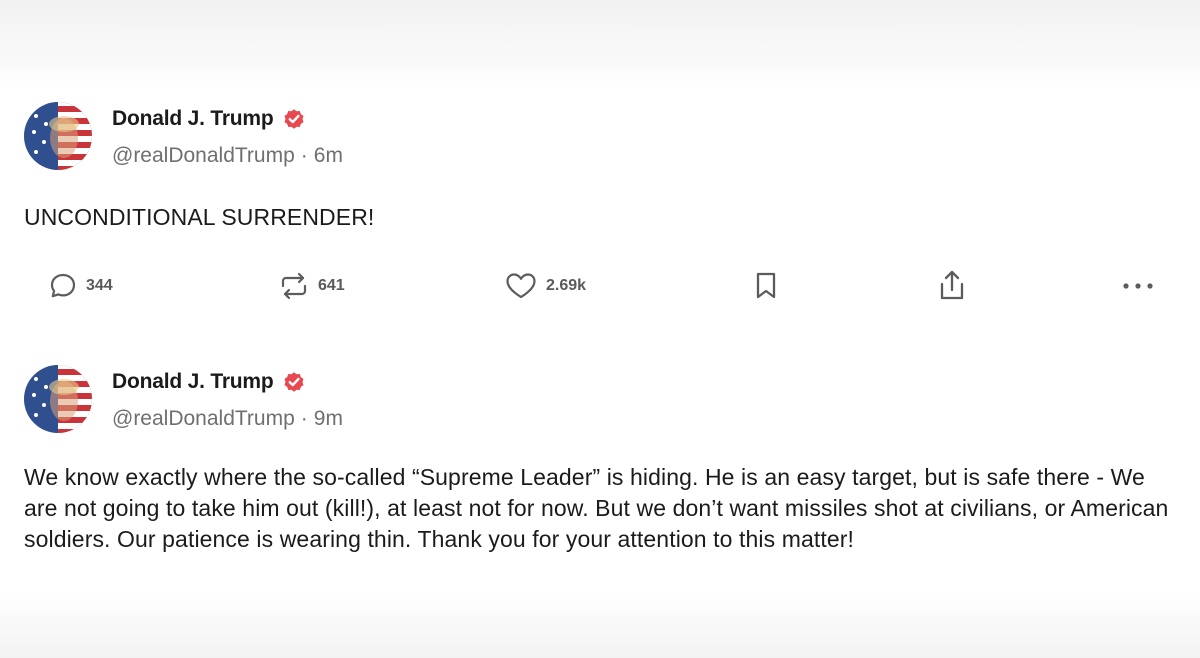 This screenshot has height=658, width=1200. Describe the element at coordinates (99, 285) in the screenshot. I see `reply-count: 344` at that location.